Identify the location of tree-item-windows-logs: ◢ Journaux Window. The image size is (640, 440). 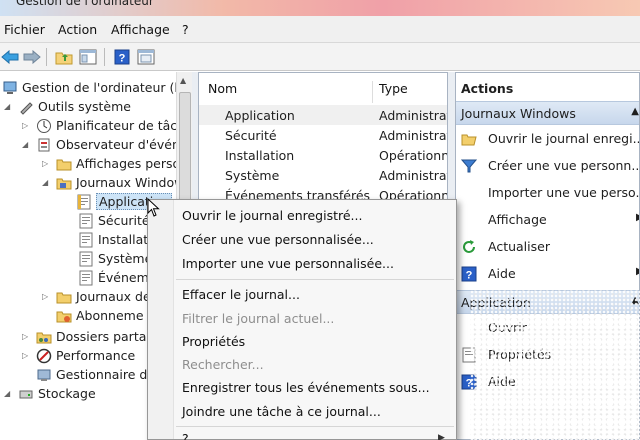
(113, 182).